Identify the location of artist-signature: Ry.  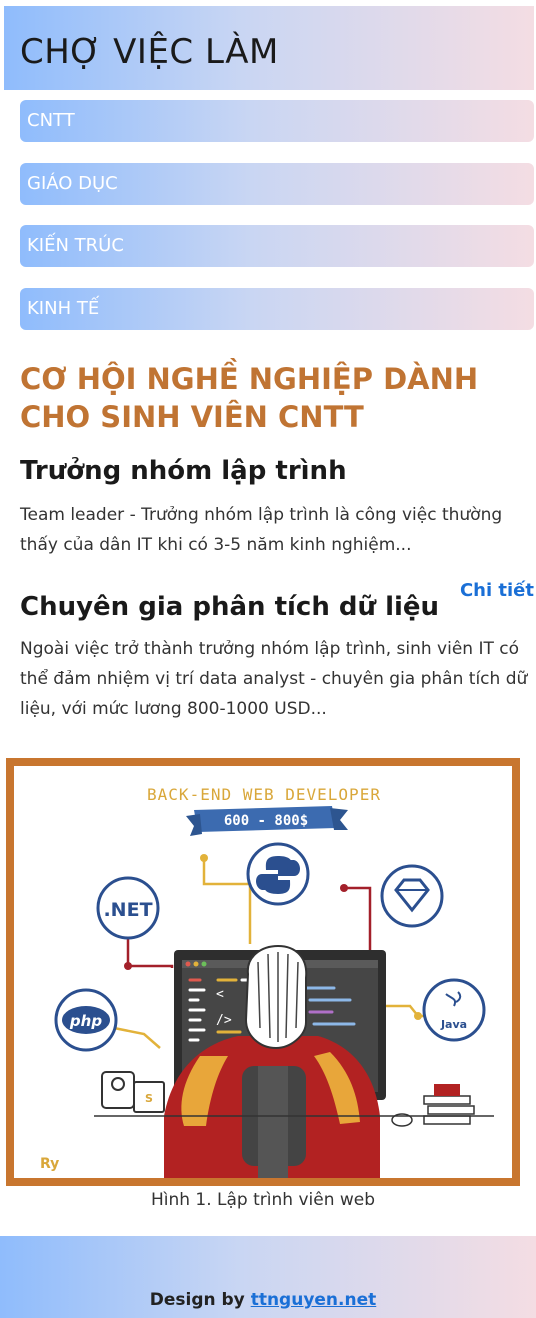
(49, 1164).